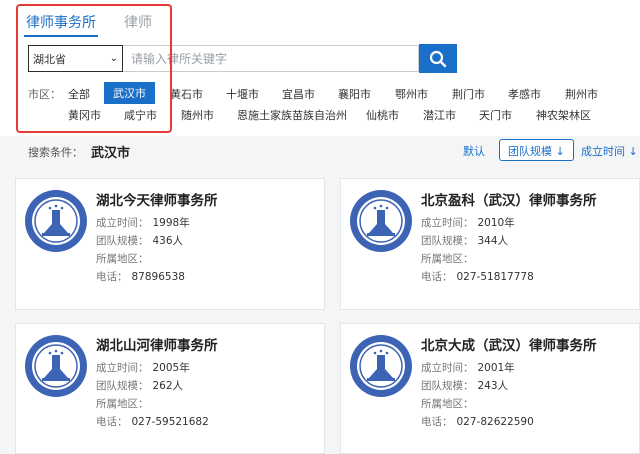 This screenshot has width=640, height=454. I want to click on tab-lawyers: 律师, so click(138, 25).